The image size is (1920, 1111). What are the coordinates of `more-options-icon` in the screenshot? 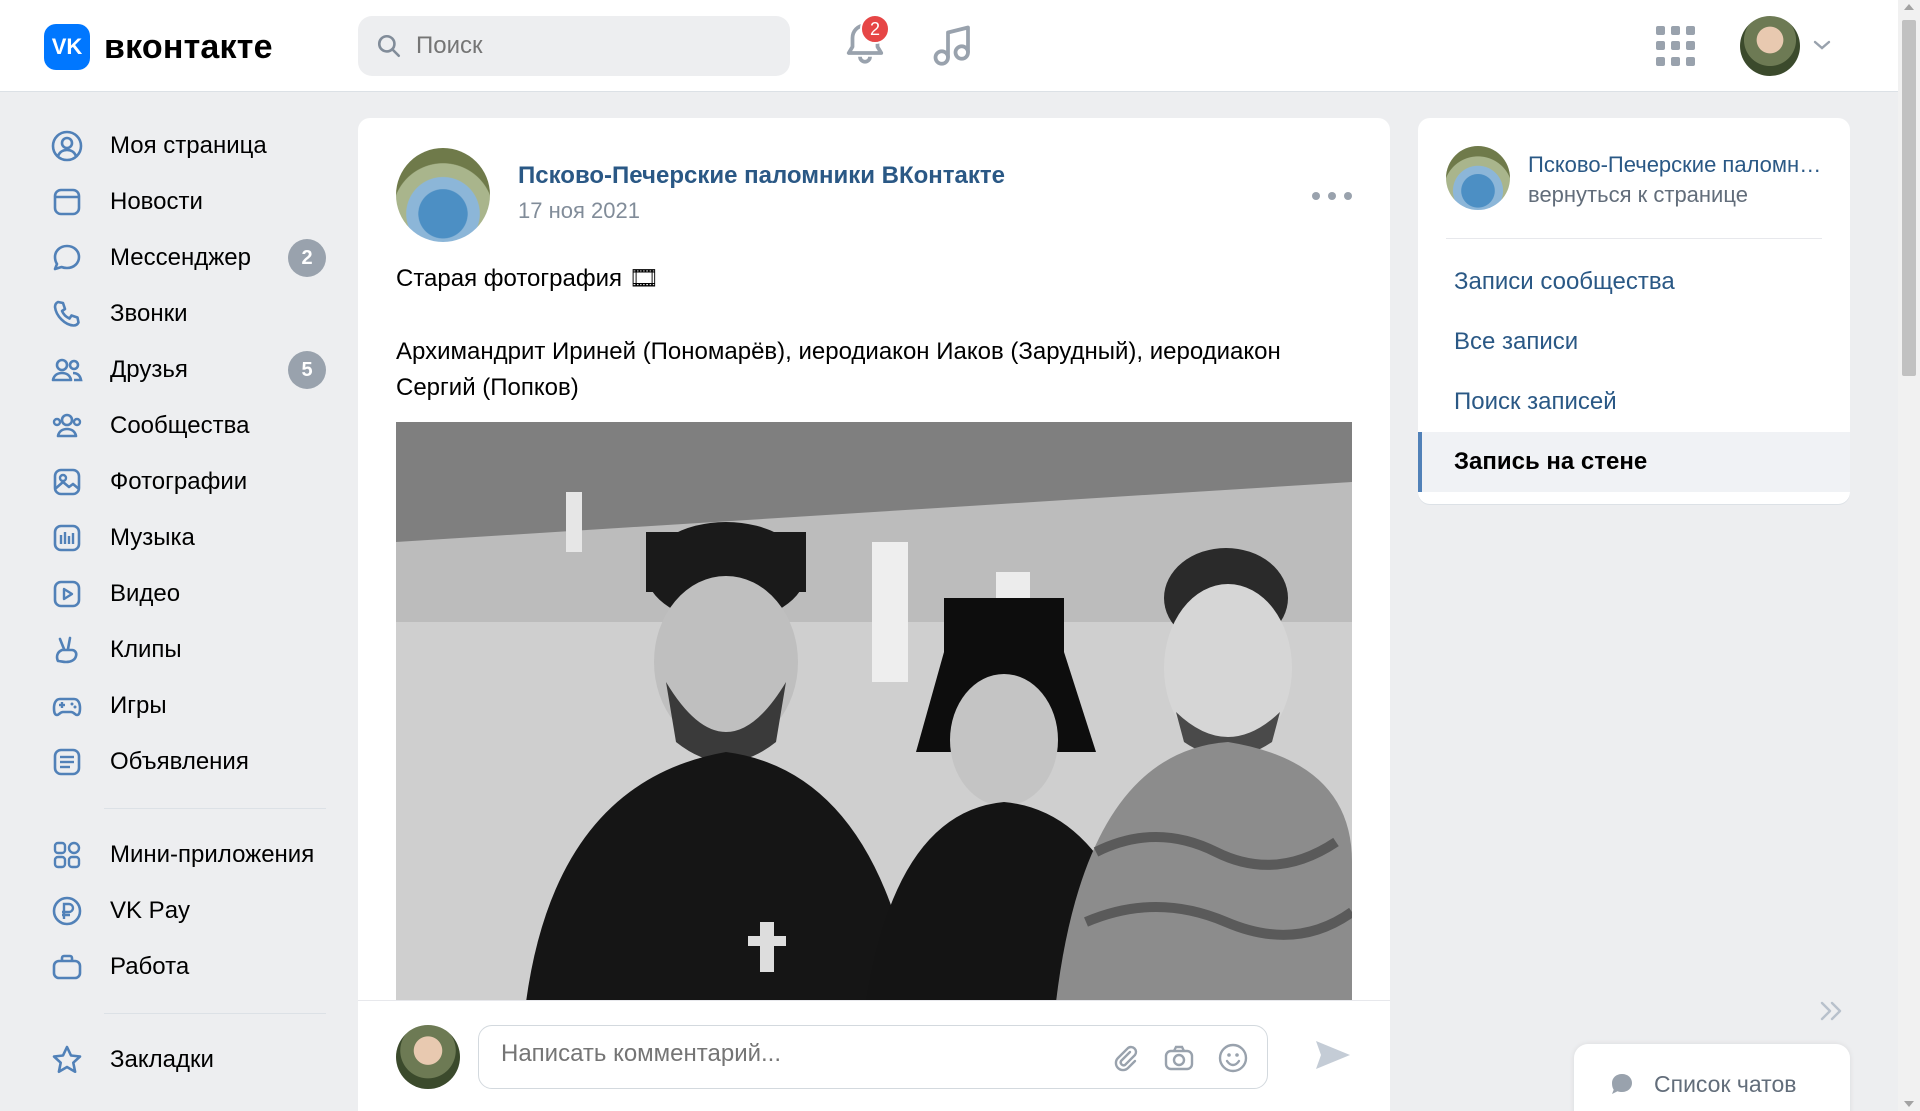 It's located at (1332, 196).